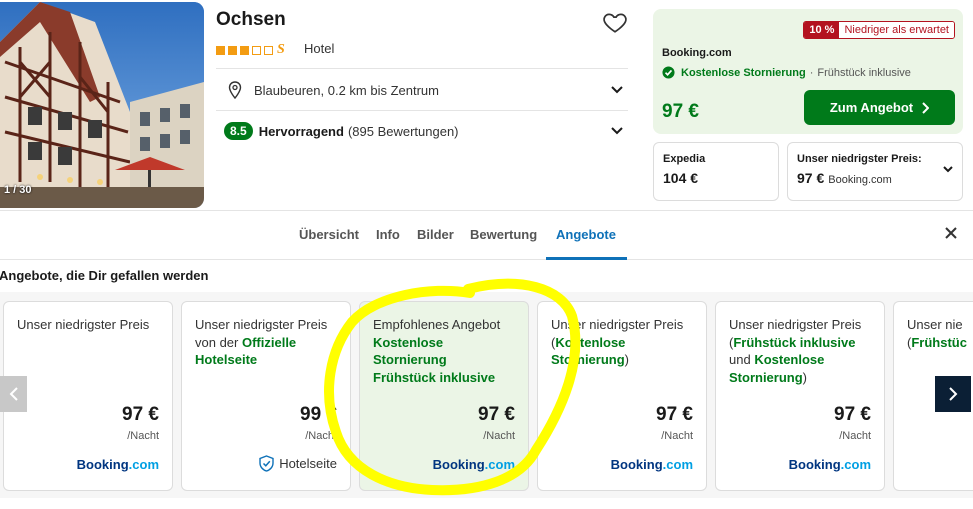 The image size is (973, 509). I want to click on view-deal-button: Zum Angebot, so click(879, 107).